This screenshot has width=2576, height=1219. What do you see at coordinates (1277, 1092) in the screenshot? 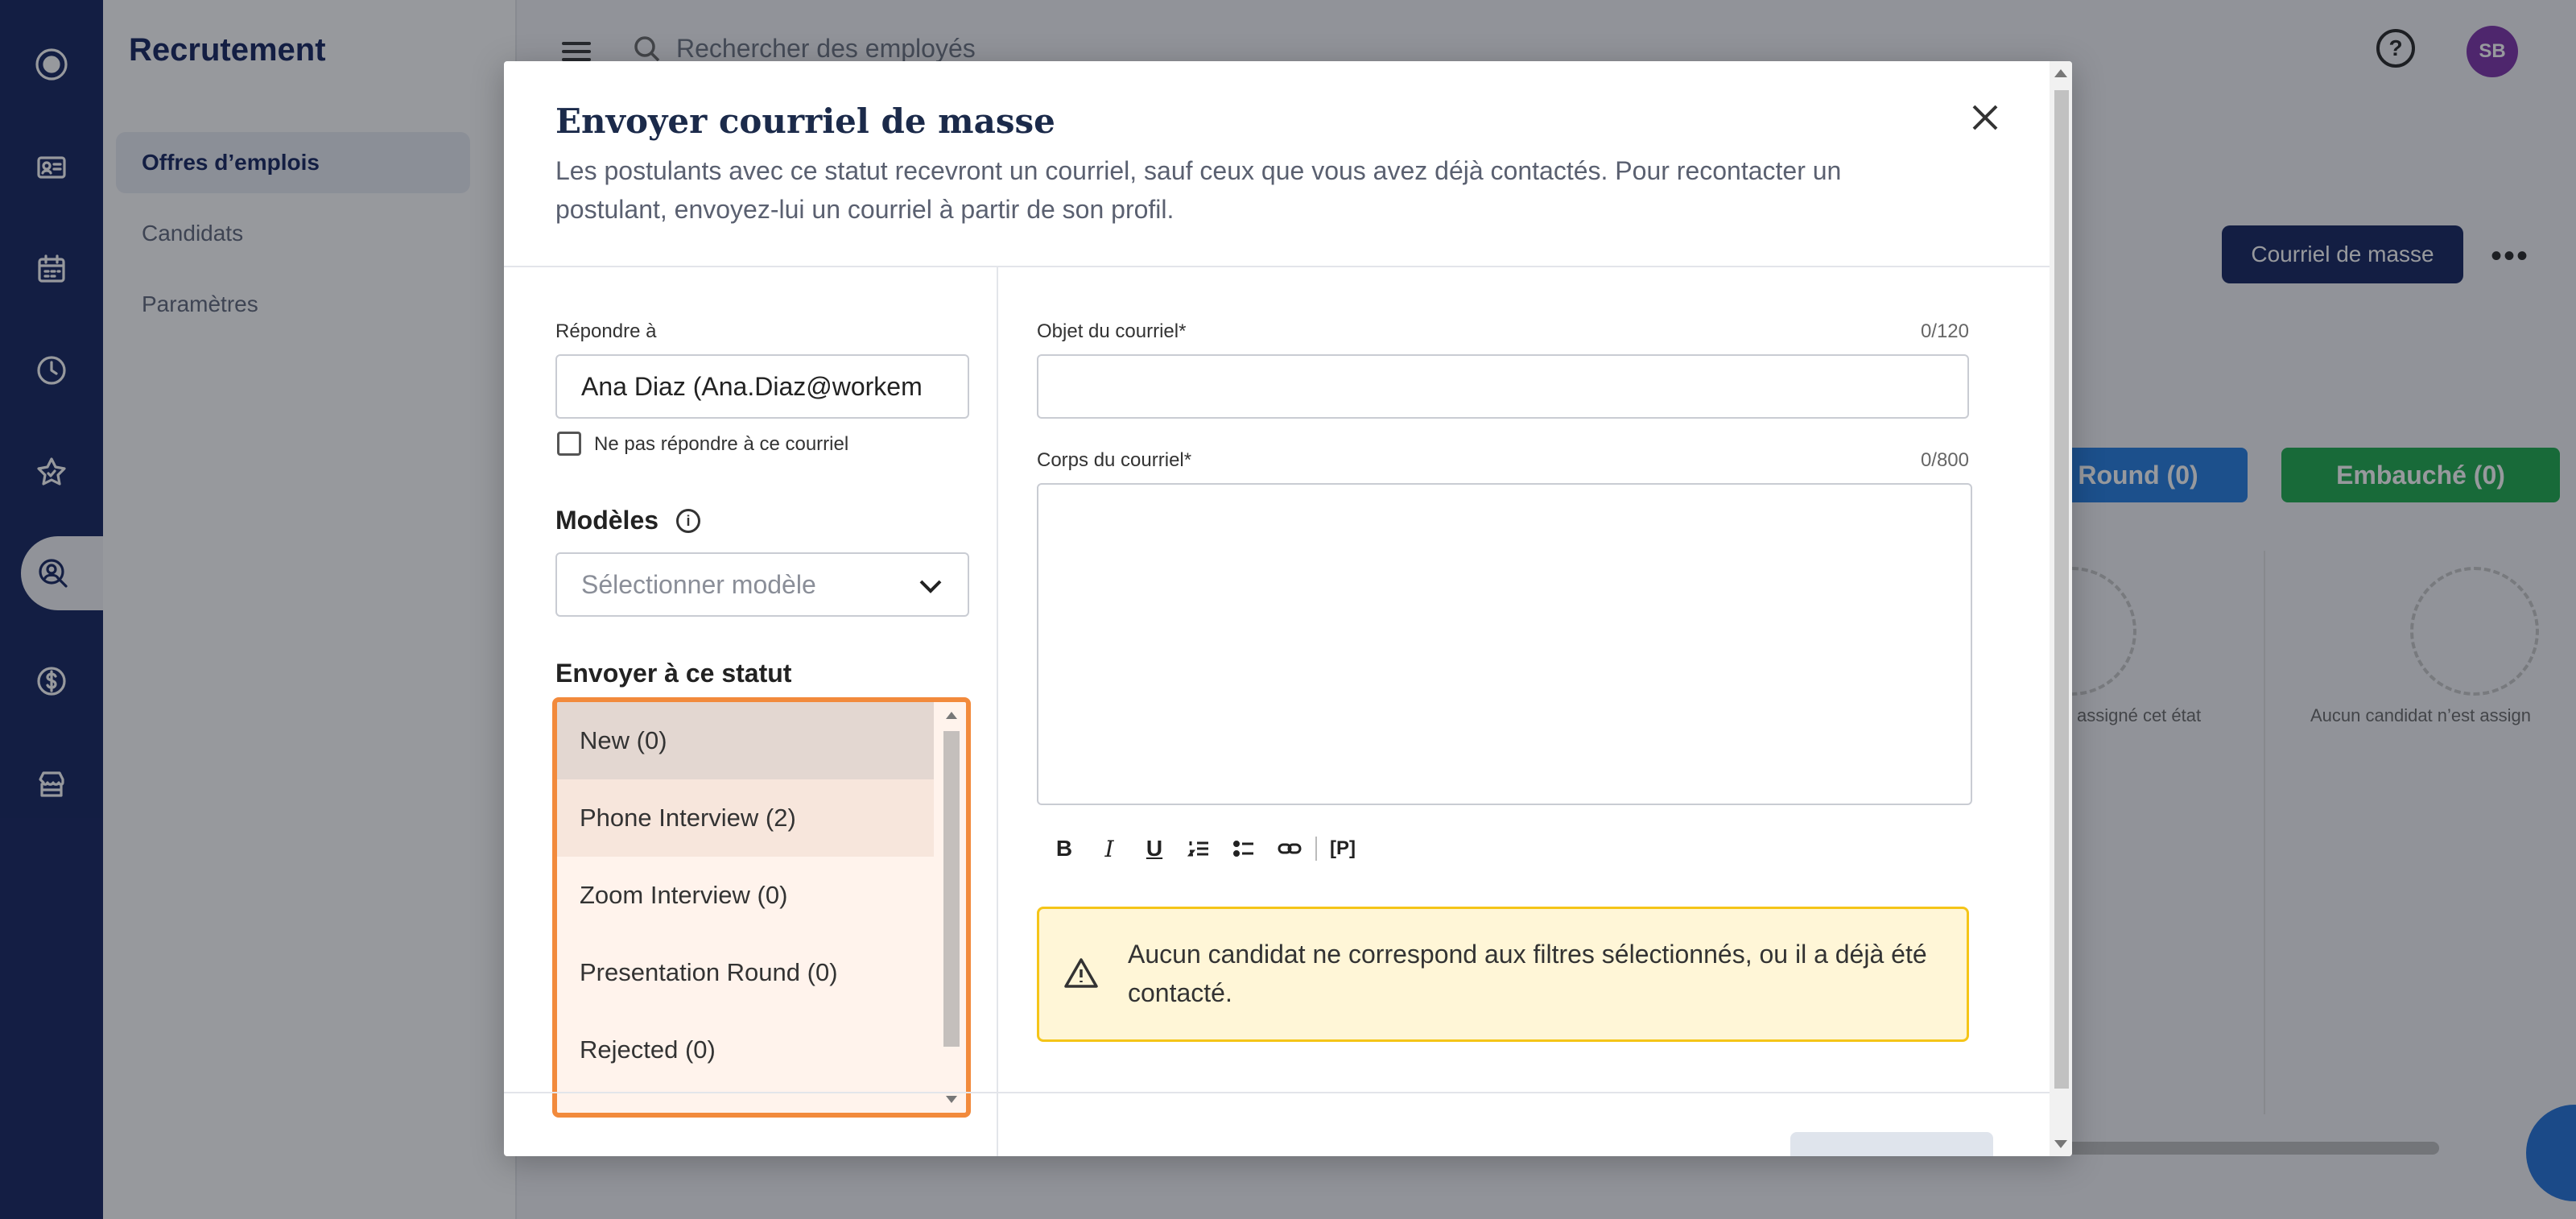
I see `footer-divider` at bounding box center [1277, 1092].